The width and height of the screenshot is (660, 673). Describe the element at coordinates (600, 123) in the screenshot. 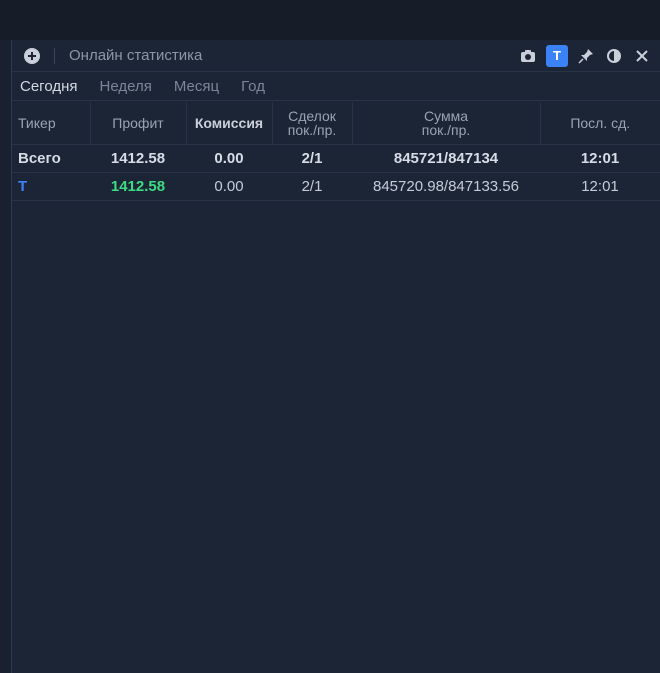

I see `header-last-deal: Посл. сд.` at that location.